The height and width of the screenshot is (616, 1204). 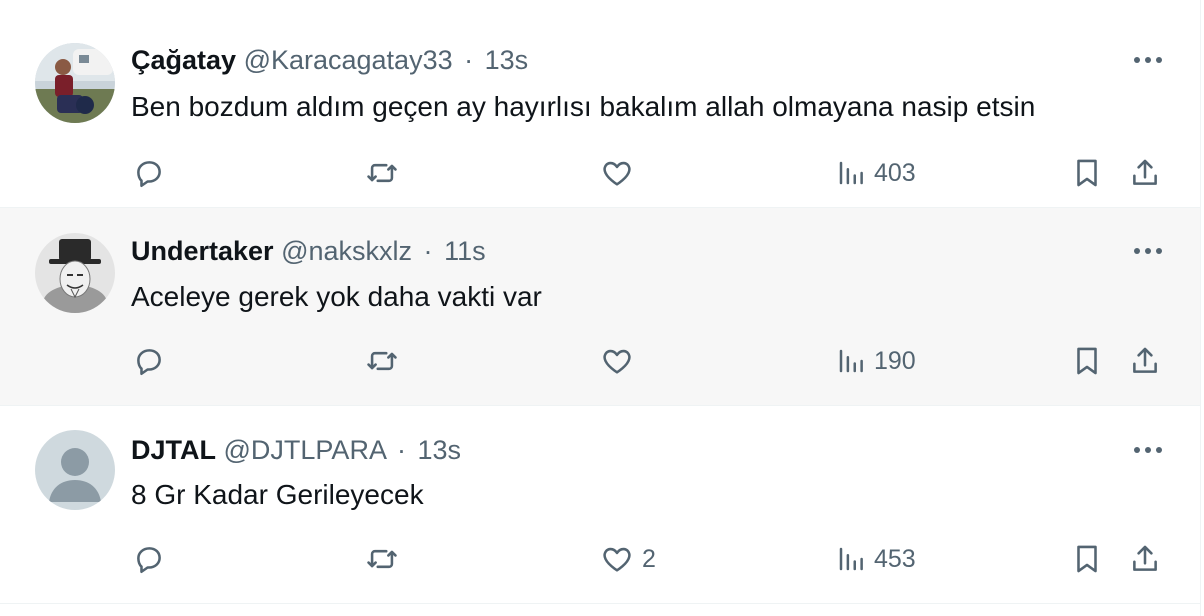 What do you see at coordinates (277, 494) in the screenshot?
I see `tweet-text: 8 Gr Kadar Gerileyecek` at bounding box center [277, 494].